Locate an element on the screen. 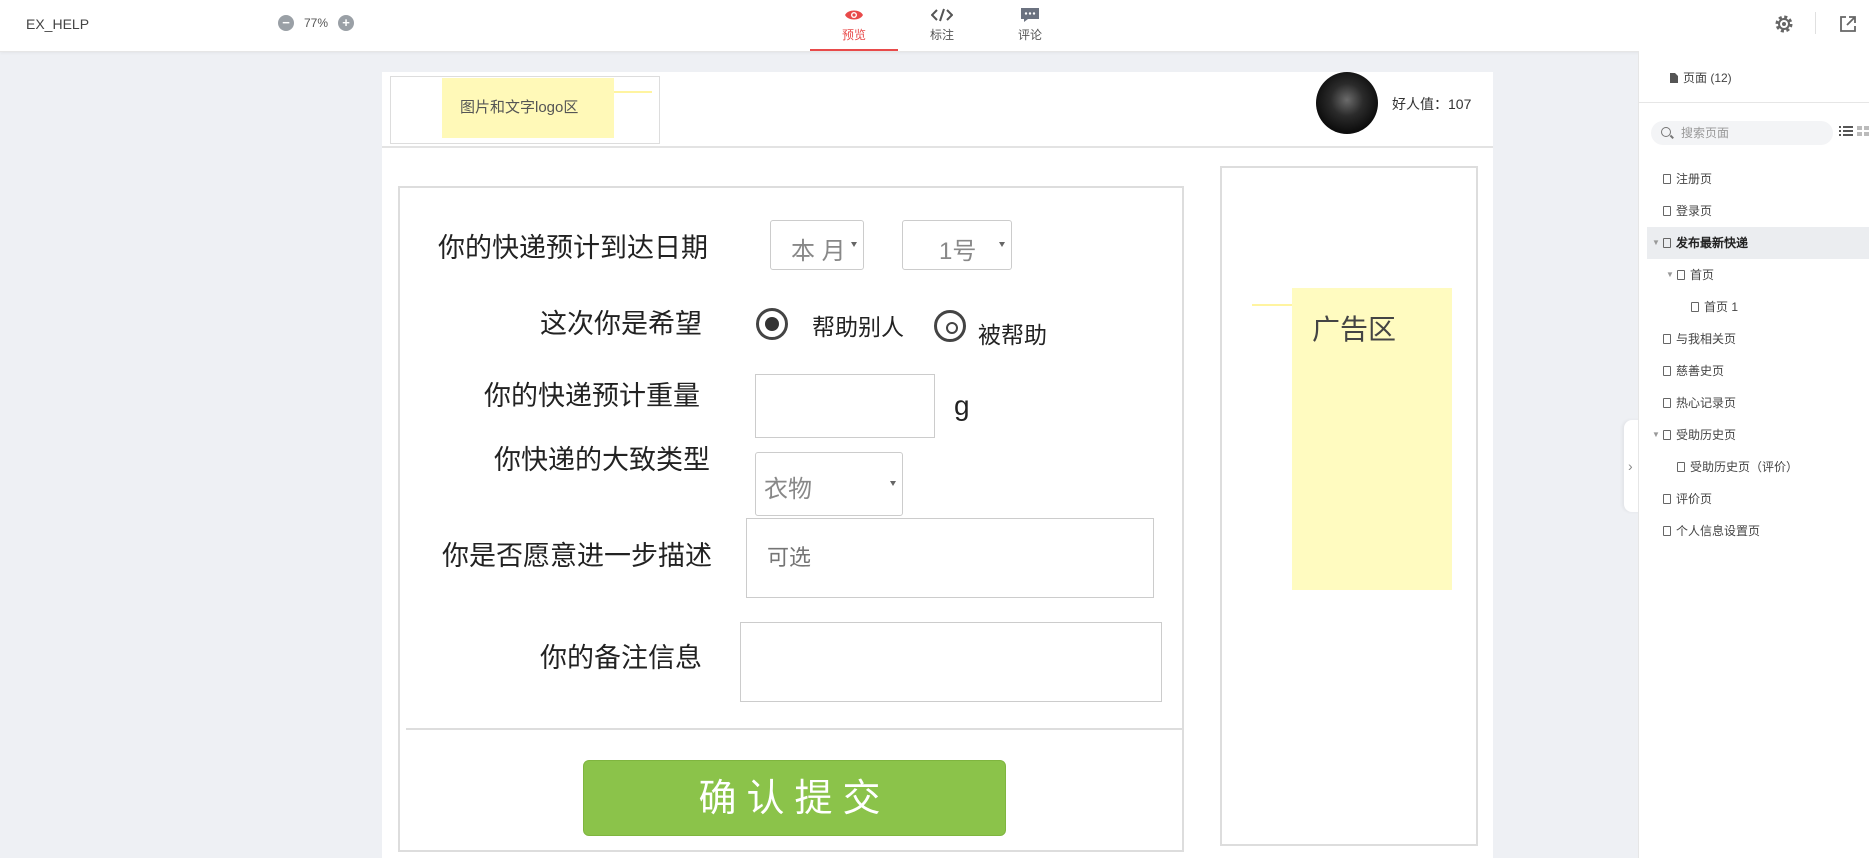  page-tree-item: ▼ 受助历史页 is located at coordinates (1758, 435).